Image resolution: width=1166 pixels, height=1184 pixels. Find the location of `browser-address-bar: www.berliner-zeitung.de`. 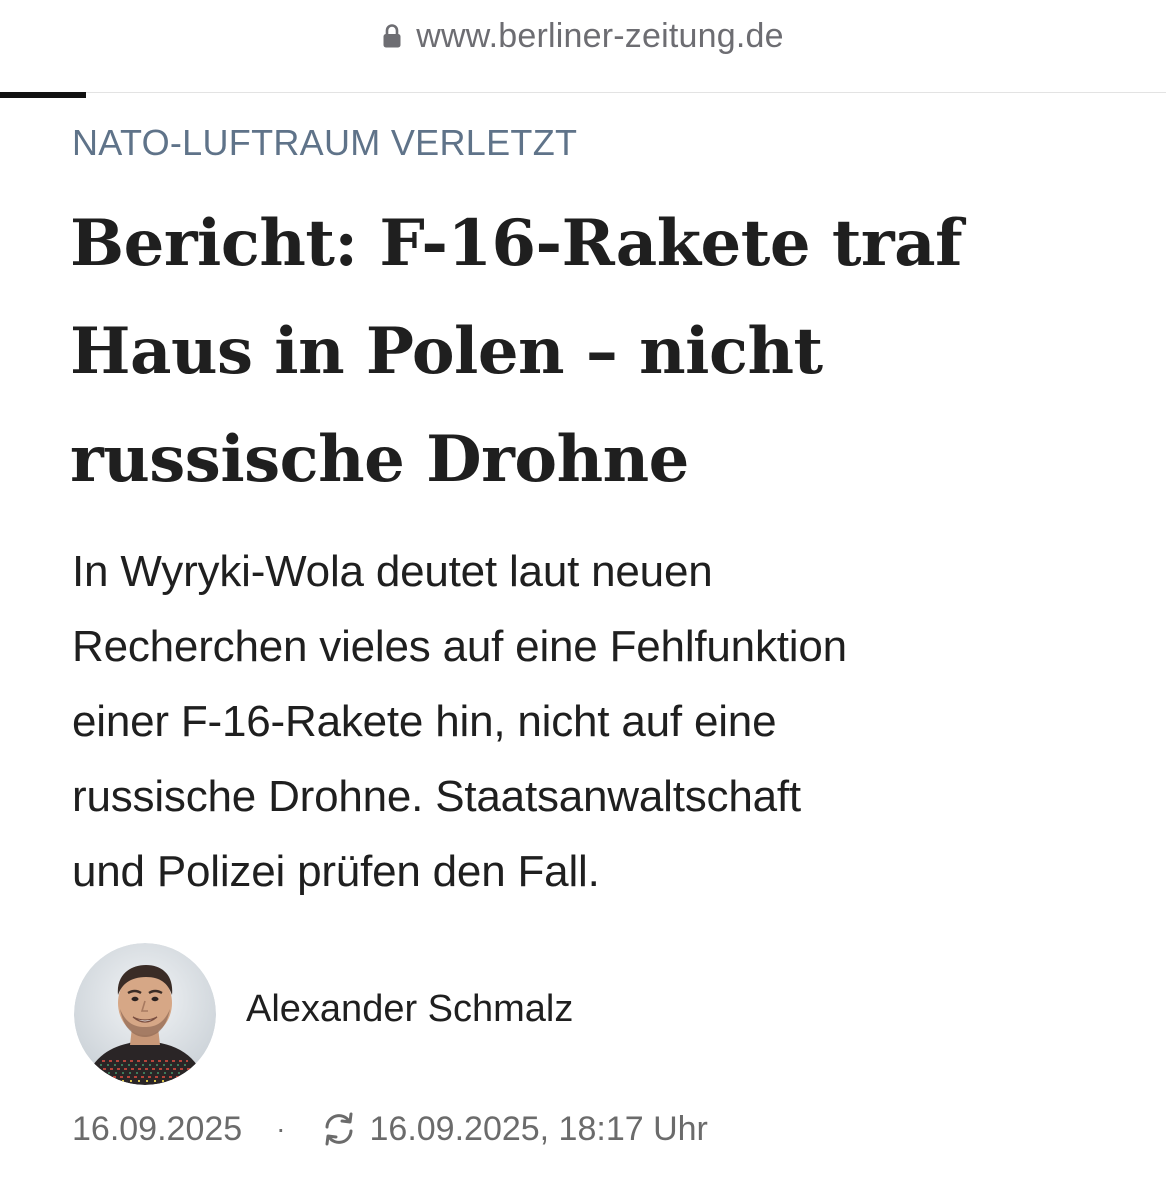

browser-address-bar: www.berliner-zeitung.de is located at coordinates (583, 46).